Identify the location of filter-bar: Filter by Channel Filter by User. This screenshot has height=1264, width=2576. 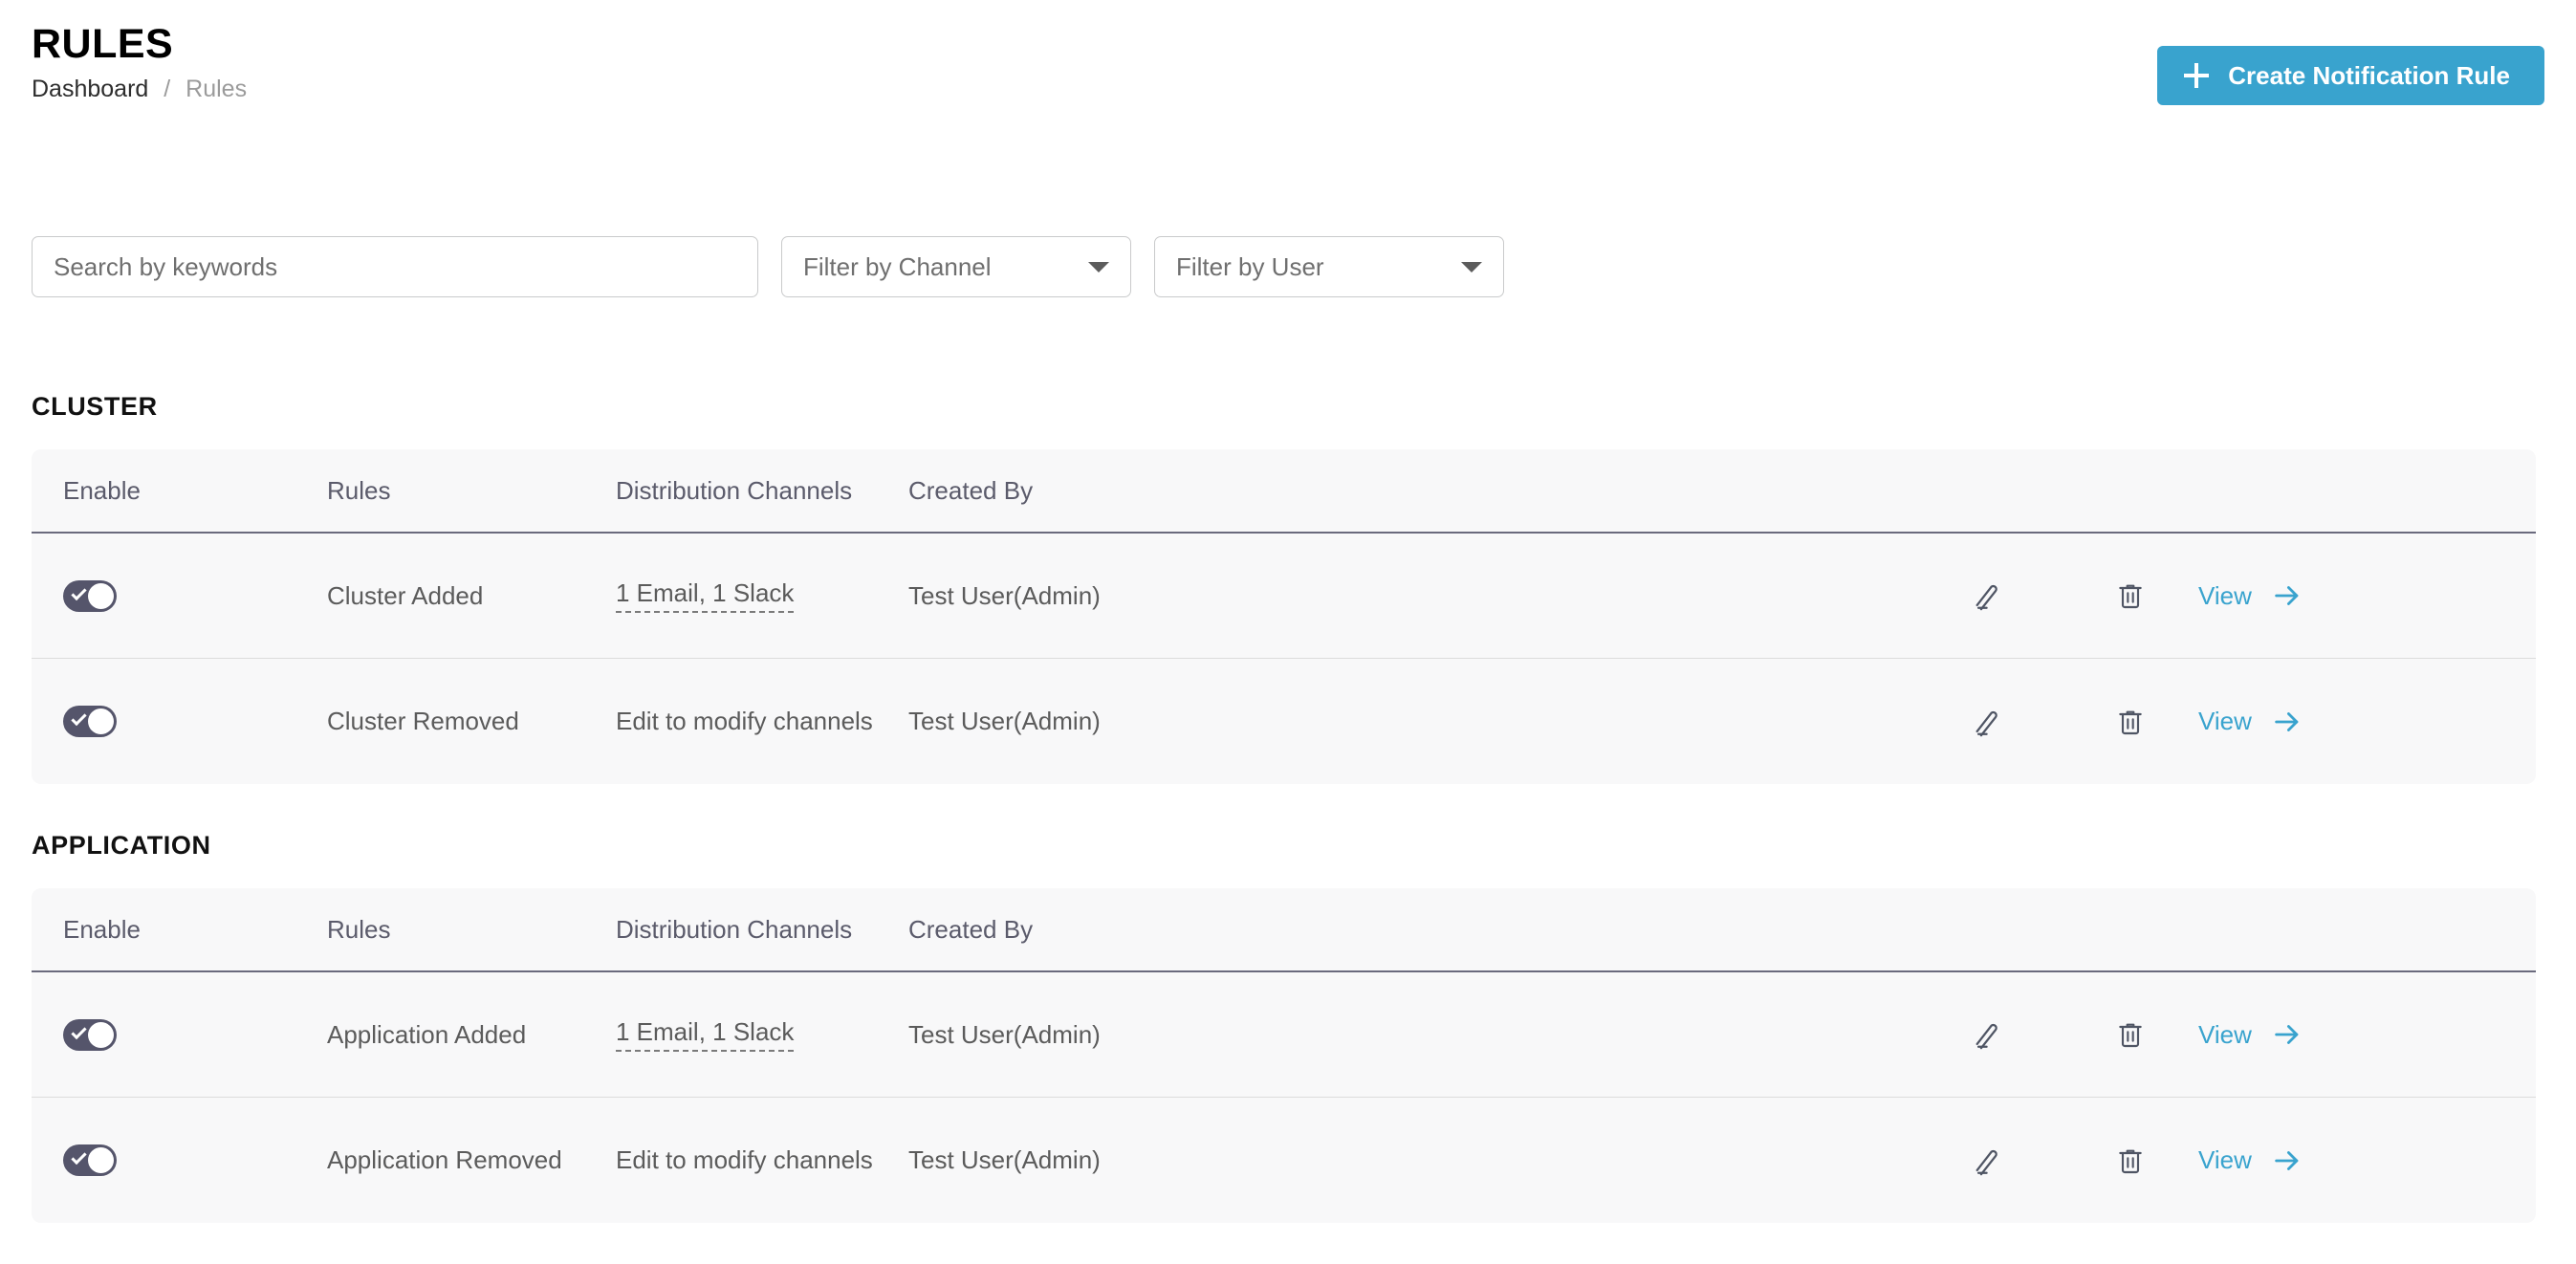
(768, 266).